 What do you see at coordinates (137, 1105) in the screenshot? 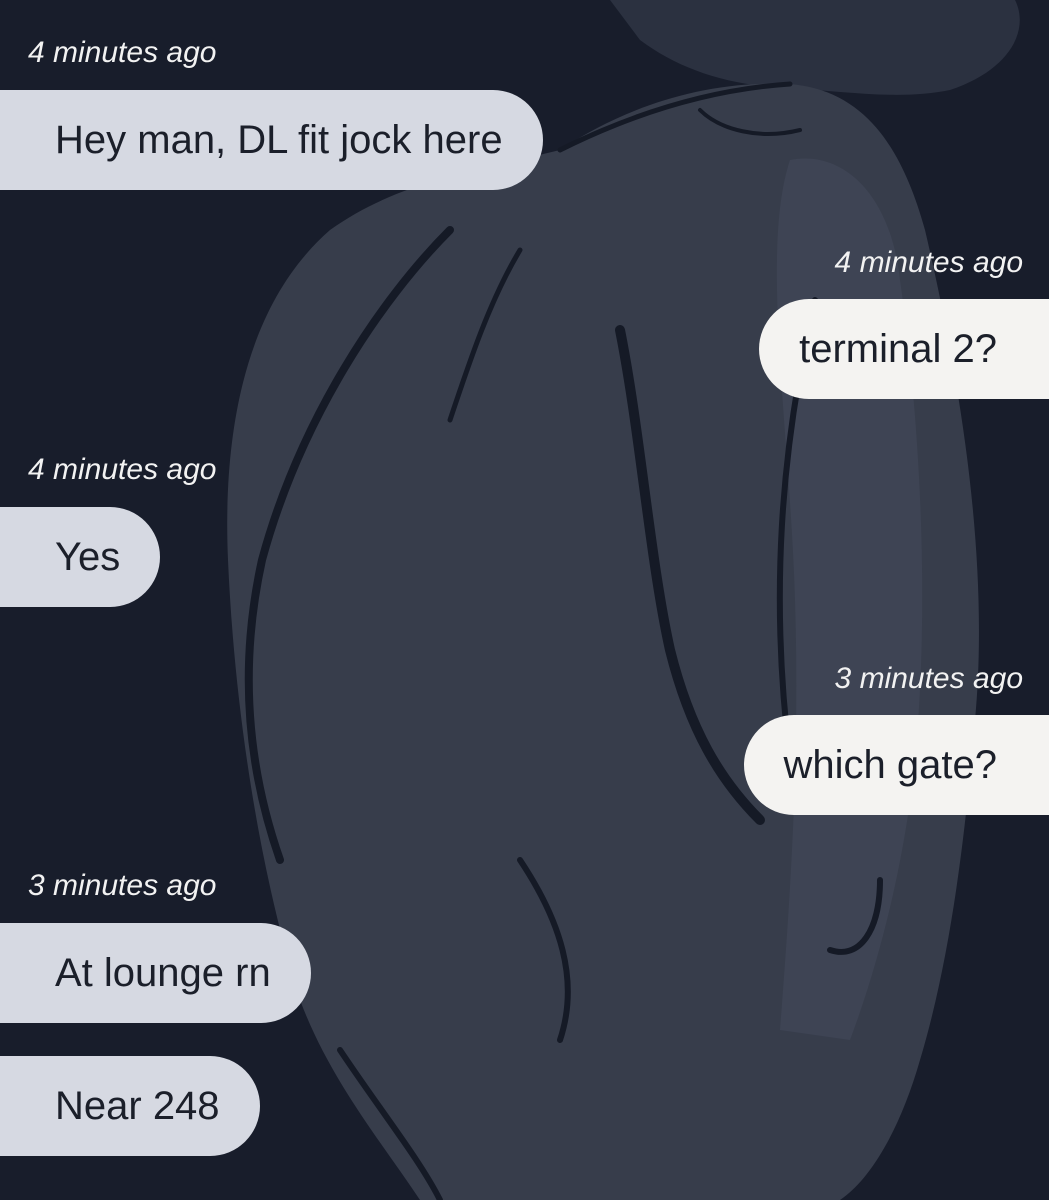
I see `message-text: Near 248` at bounding box center [137, 1105].